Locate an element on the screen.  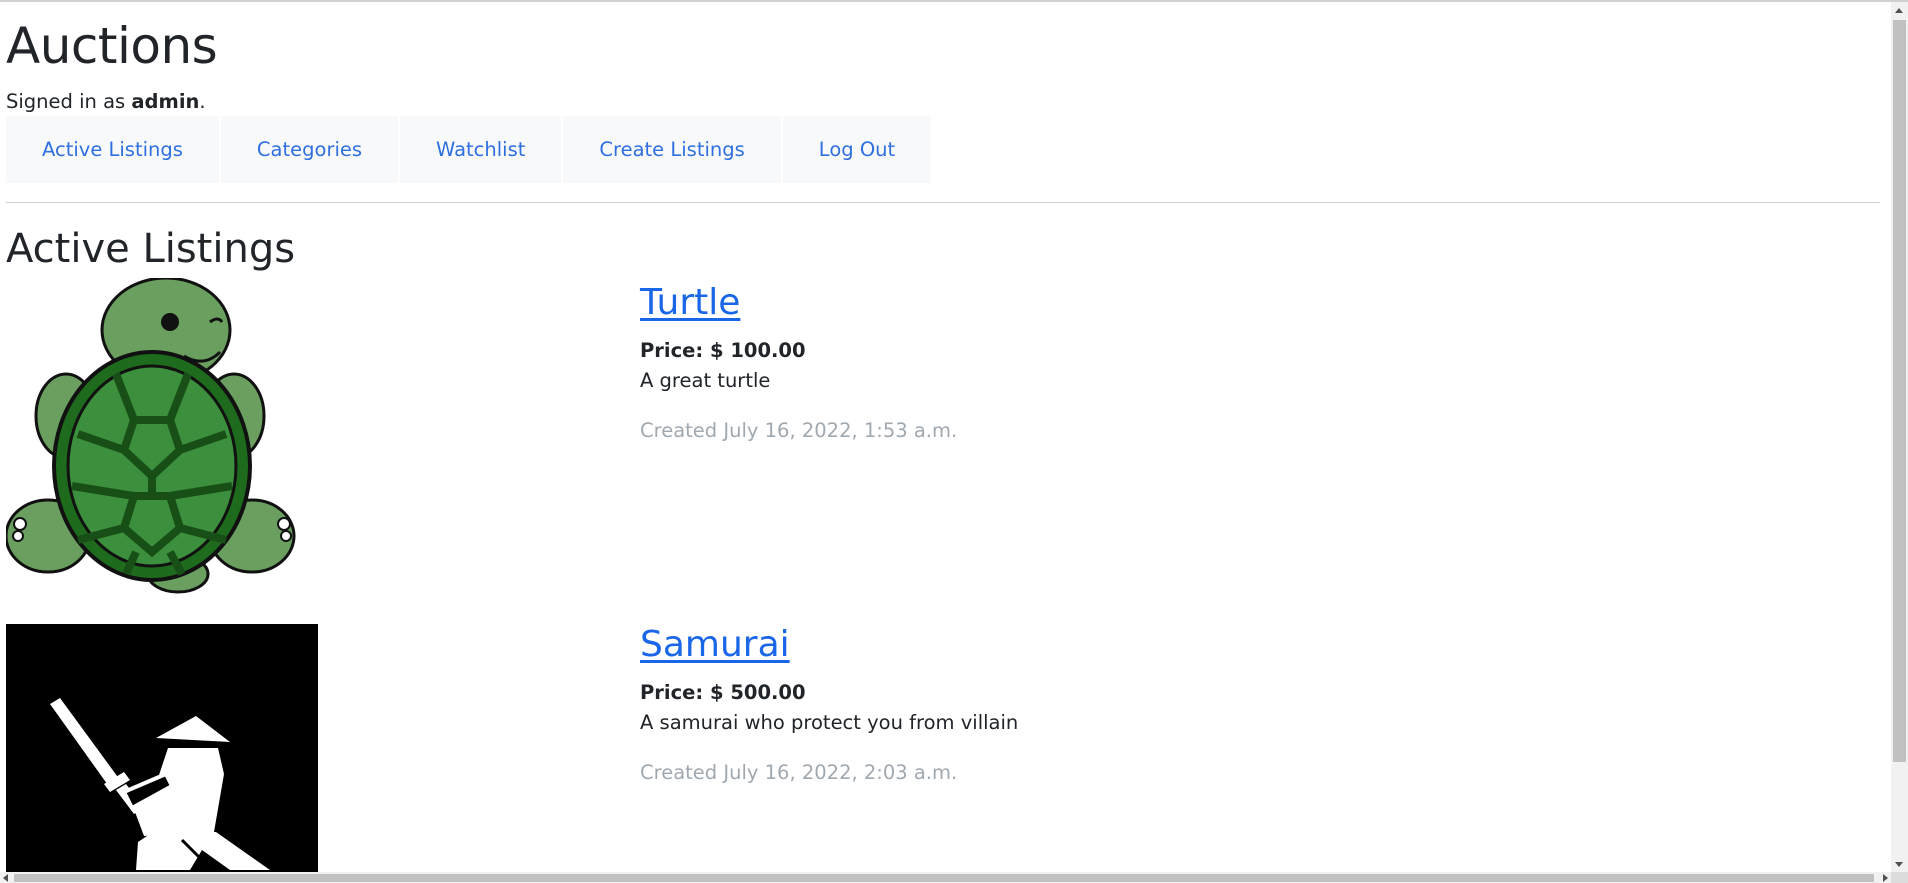
turtle-image is located at coordinates (151, 435).